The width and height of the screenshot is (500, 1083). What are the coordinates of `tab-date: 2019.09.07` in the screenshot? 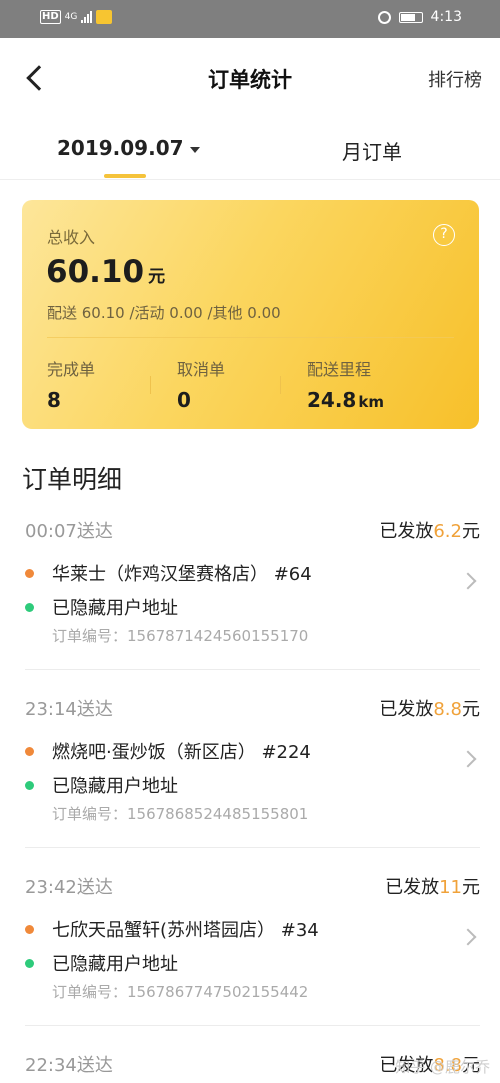 It's located at (128, 148).